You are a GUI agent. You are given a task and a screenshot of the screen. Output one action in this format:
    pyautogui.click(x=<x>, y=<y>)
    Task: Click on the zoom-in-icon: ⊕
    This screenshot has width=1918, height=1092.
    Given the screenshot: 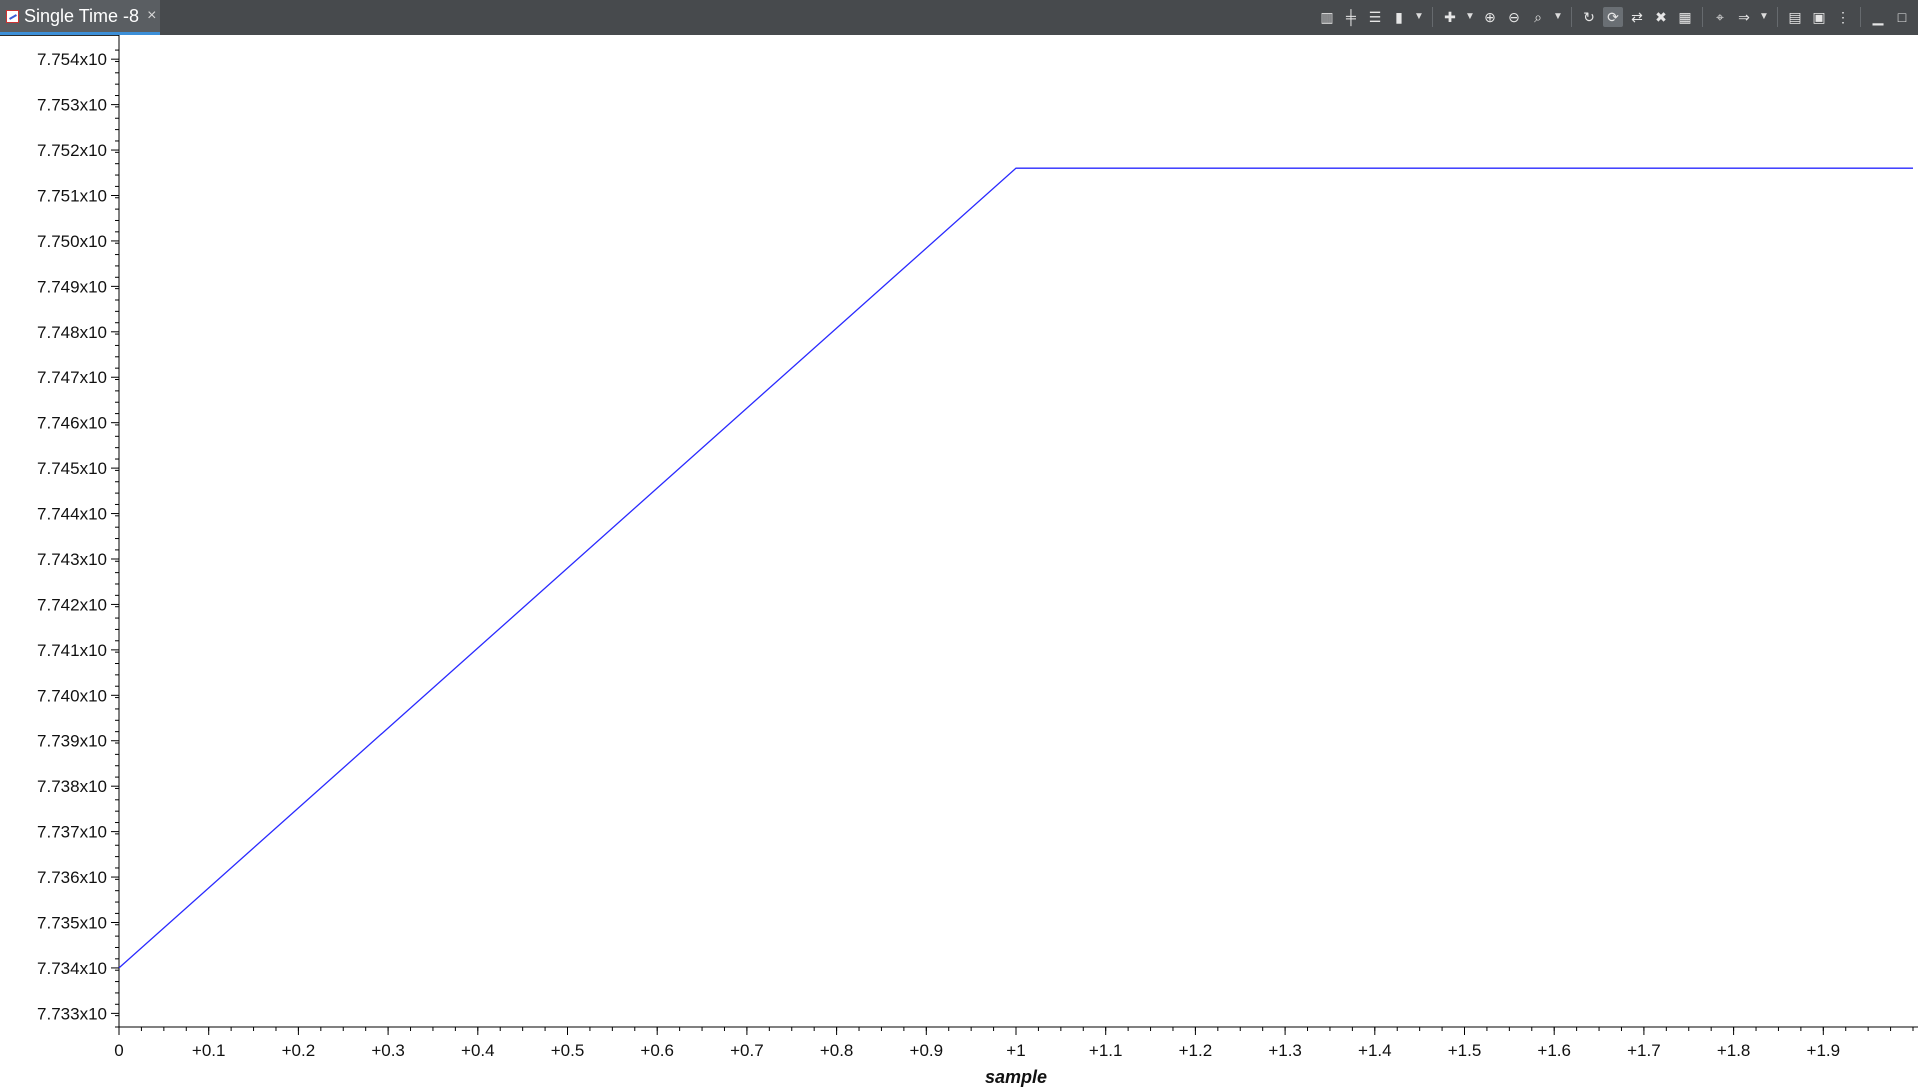 What is the action you would take?
    pyautogui.click(x=1490, y=17)
    